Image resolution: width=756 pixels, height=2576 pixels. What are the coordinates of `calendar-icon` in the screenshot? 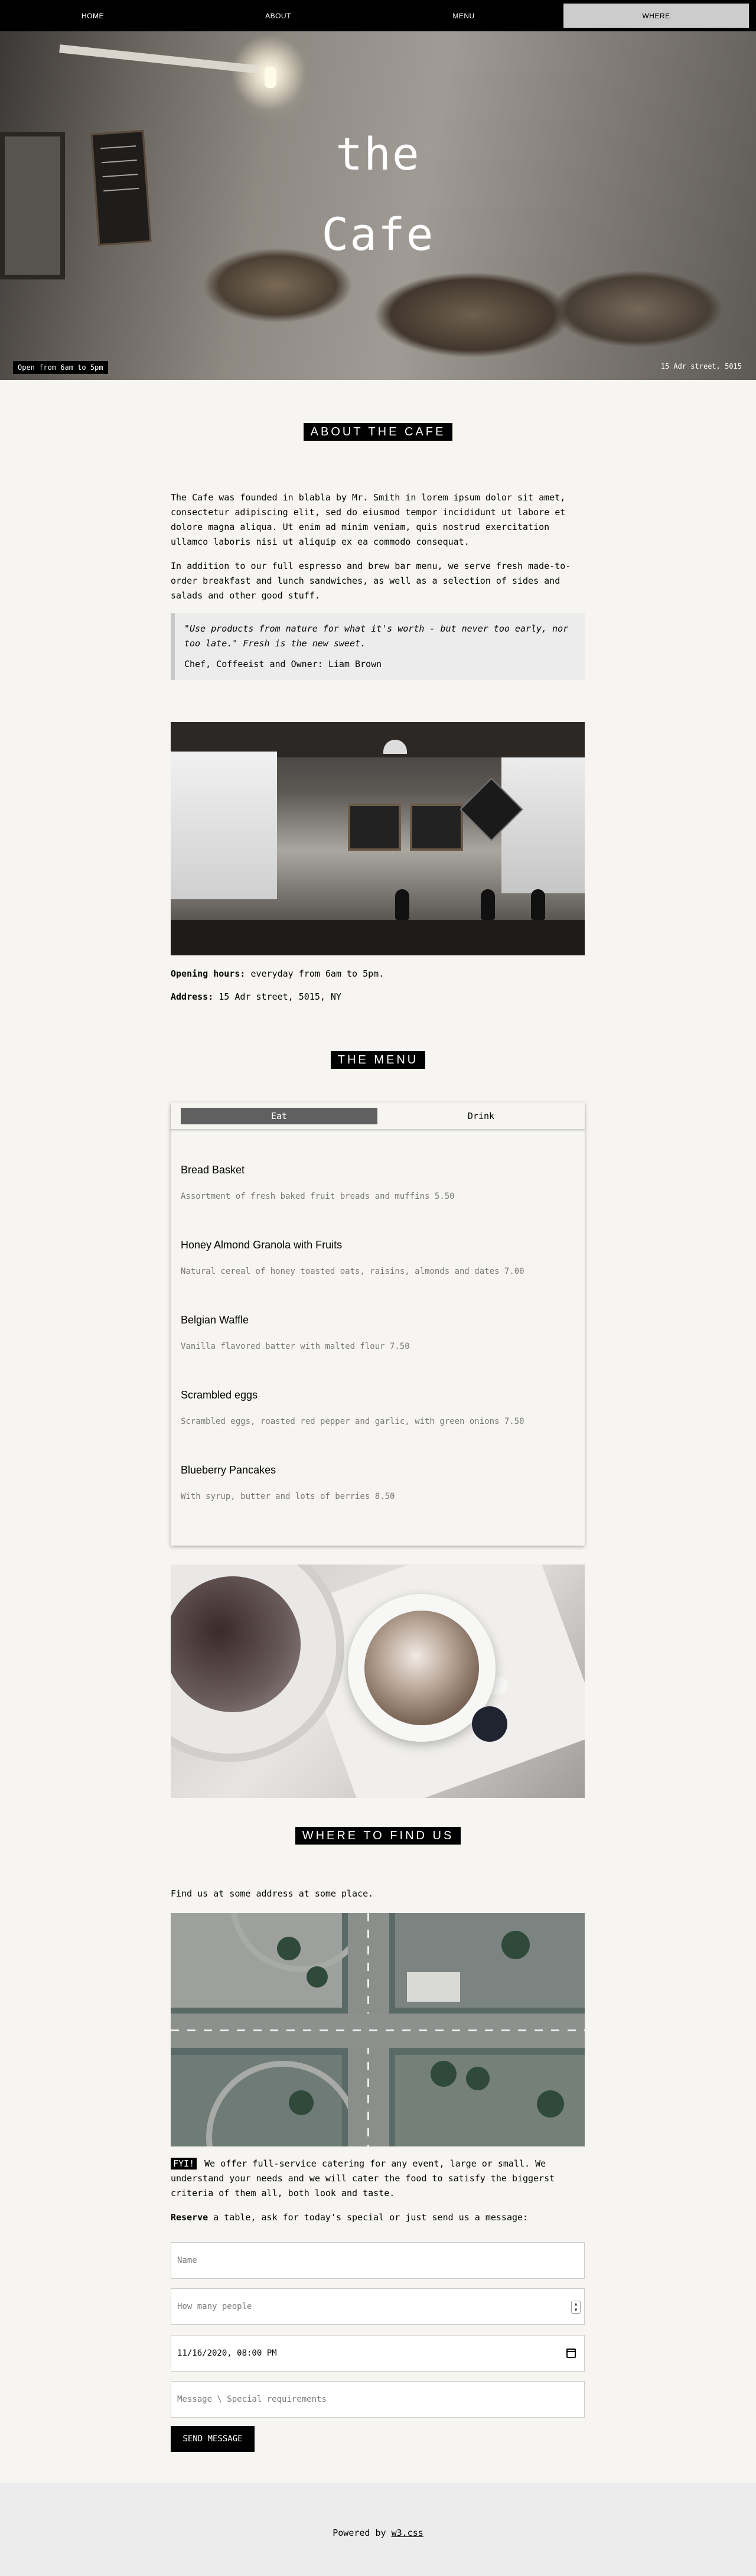 It's located at (571, 2354).